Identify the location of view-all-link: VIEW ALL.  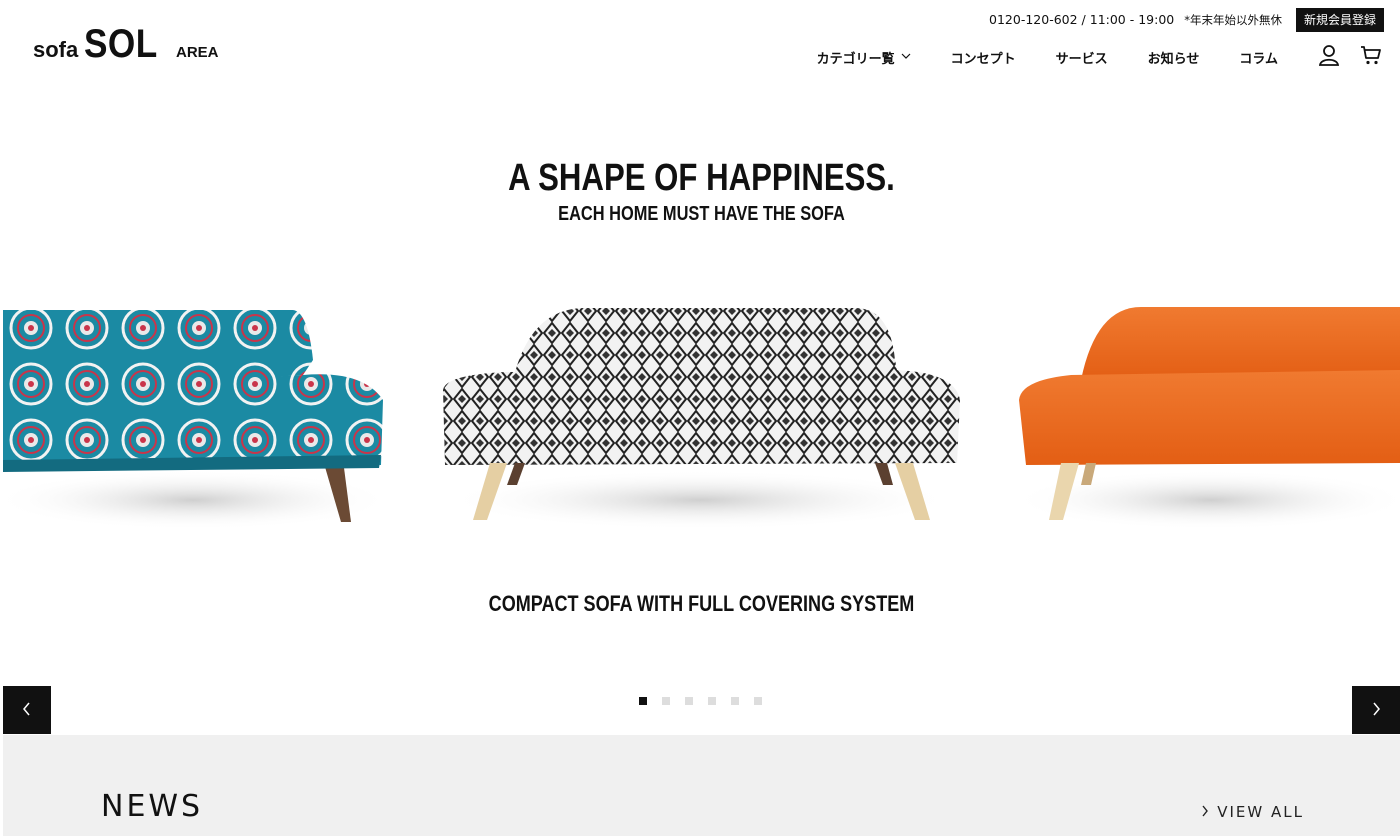
(1252, 812).